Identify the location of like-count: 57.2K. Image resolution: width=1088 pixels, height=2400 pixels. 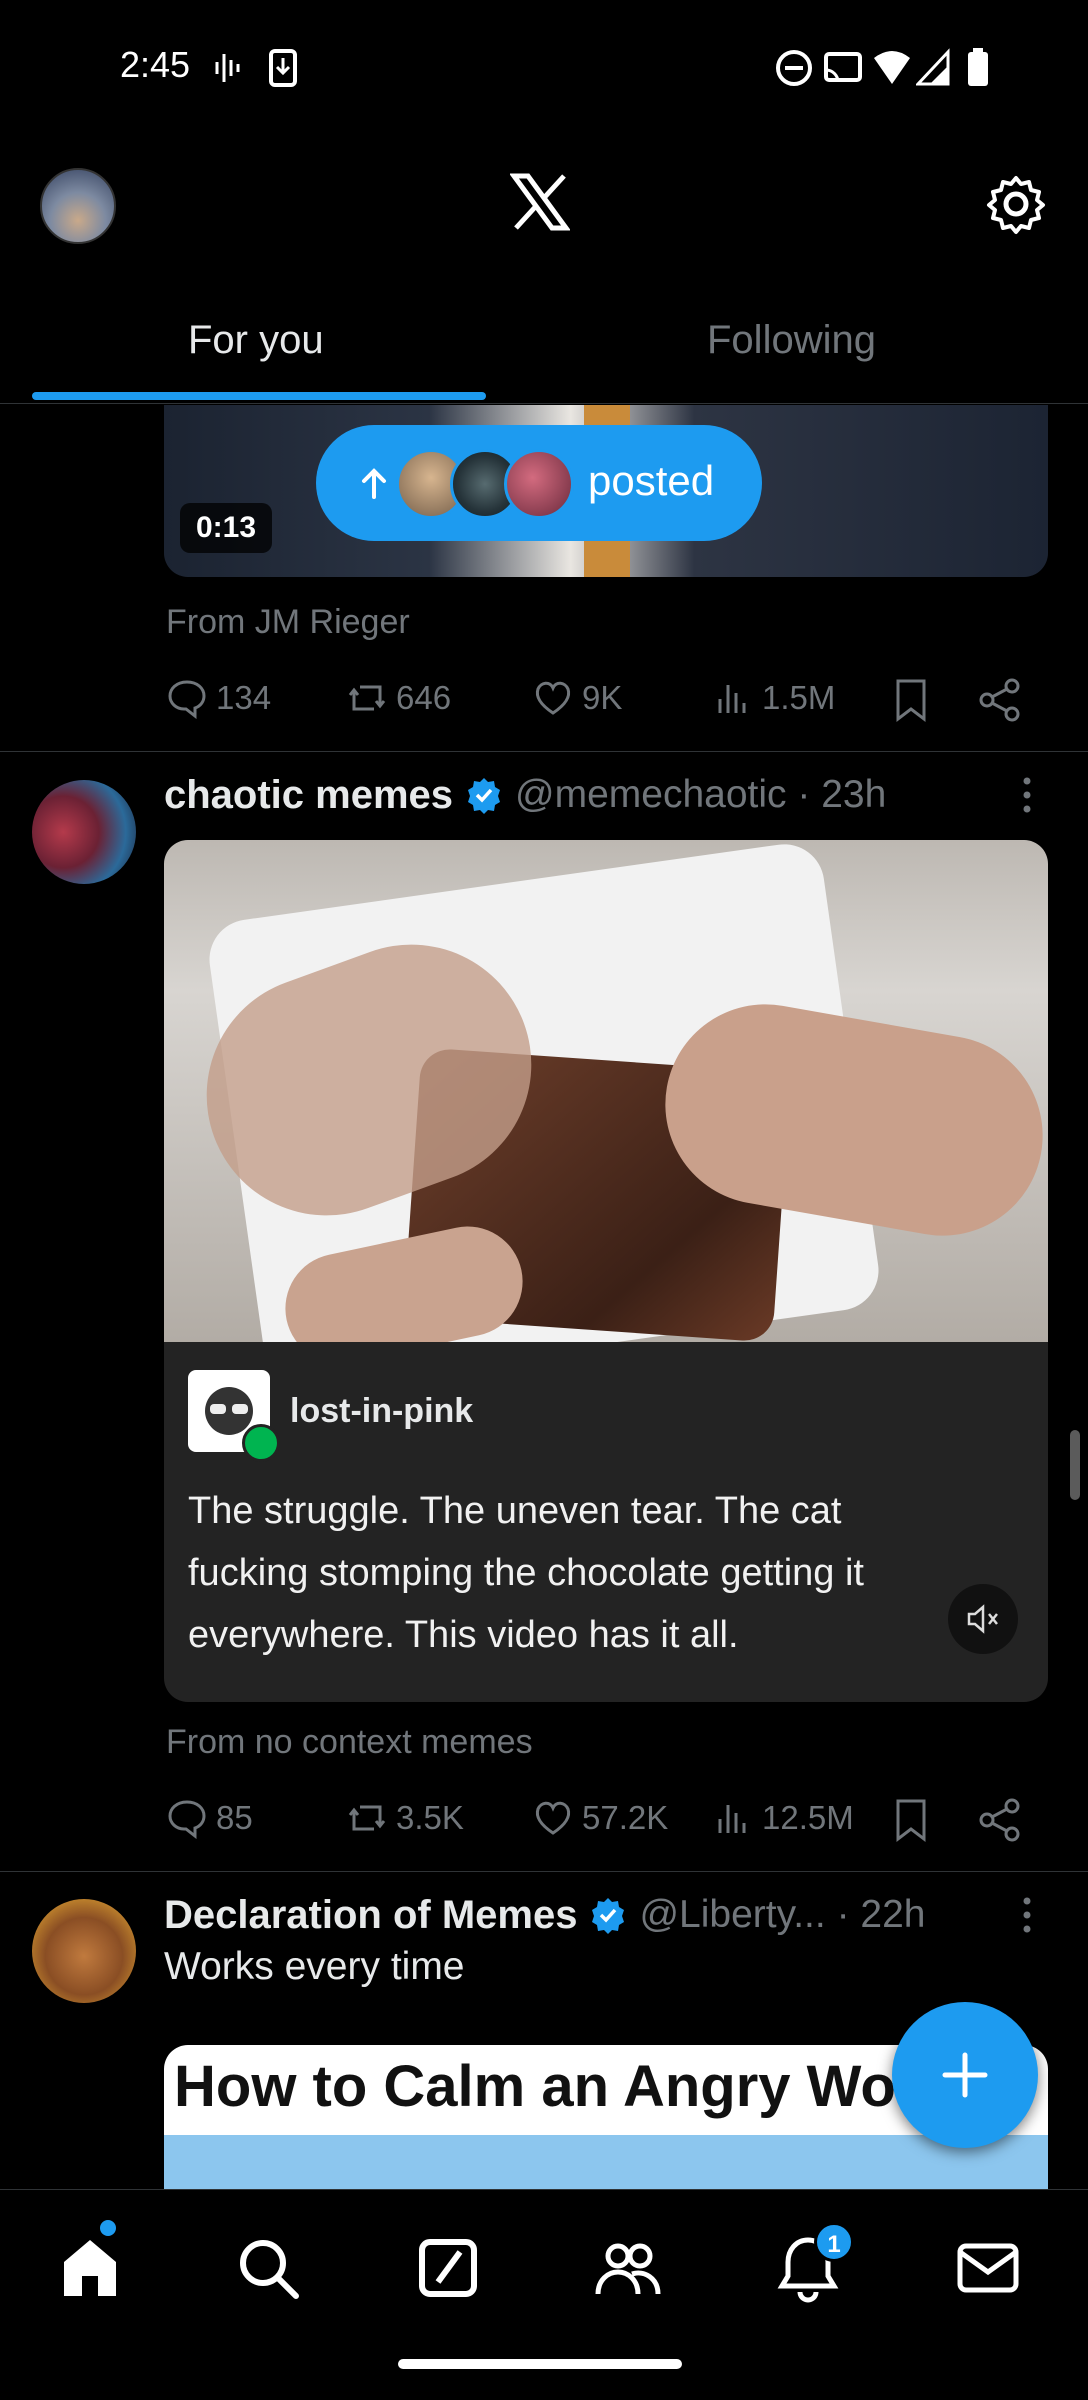
(625, 1817).